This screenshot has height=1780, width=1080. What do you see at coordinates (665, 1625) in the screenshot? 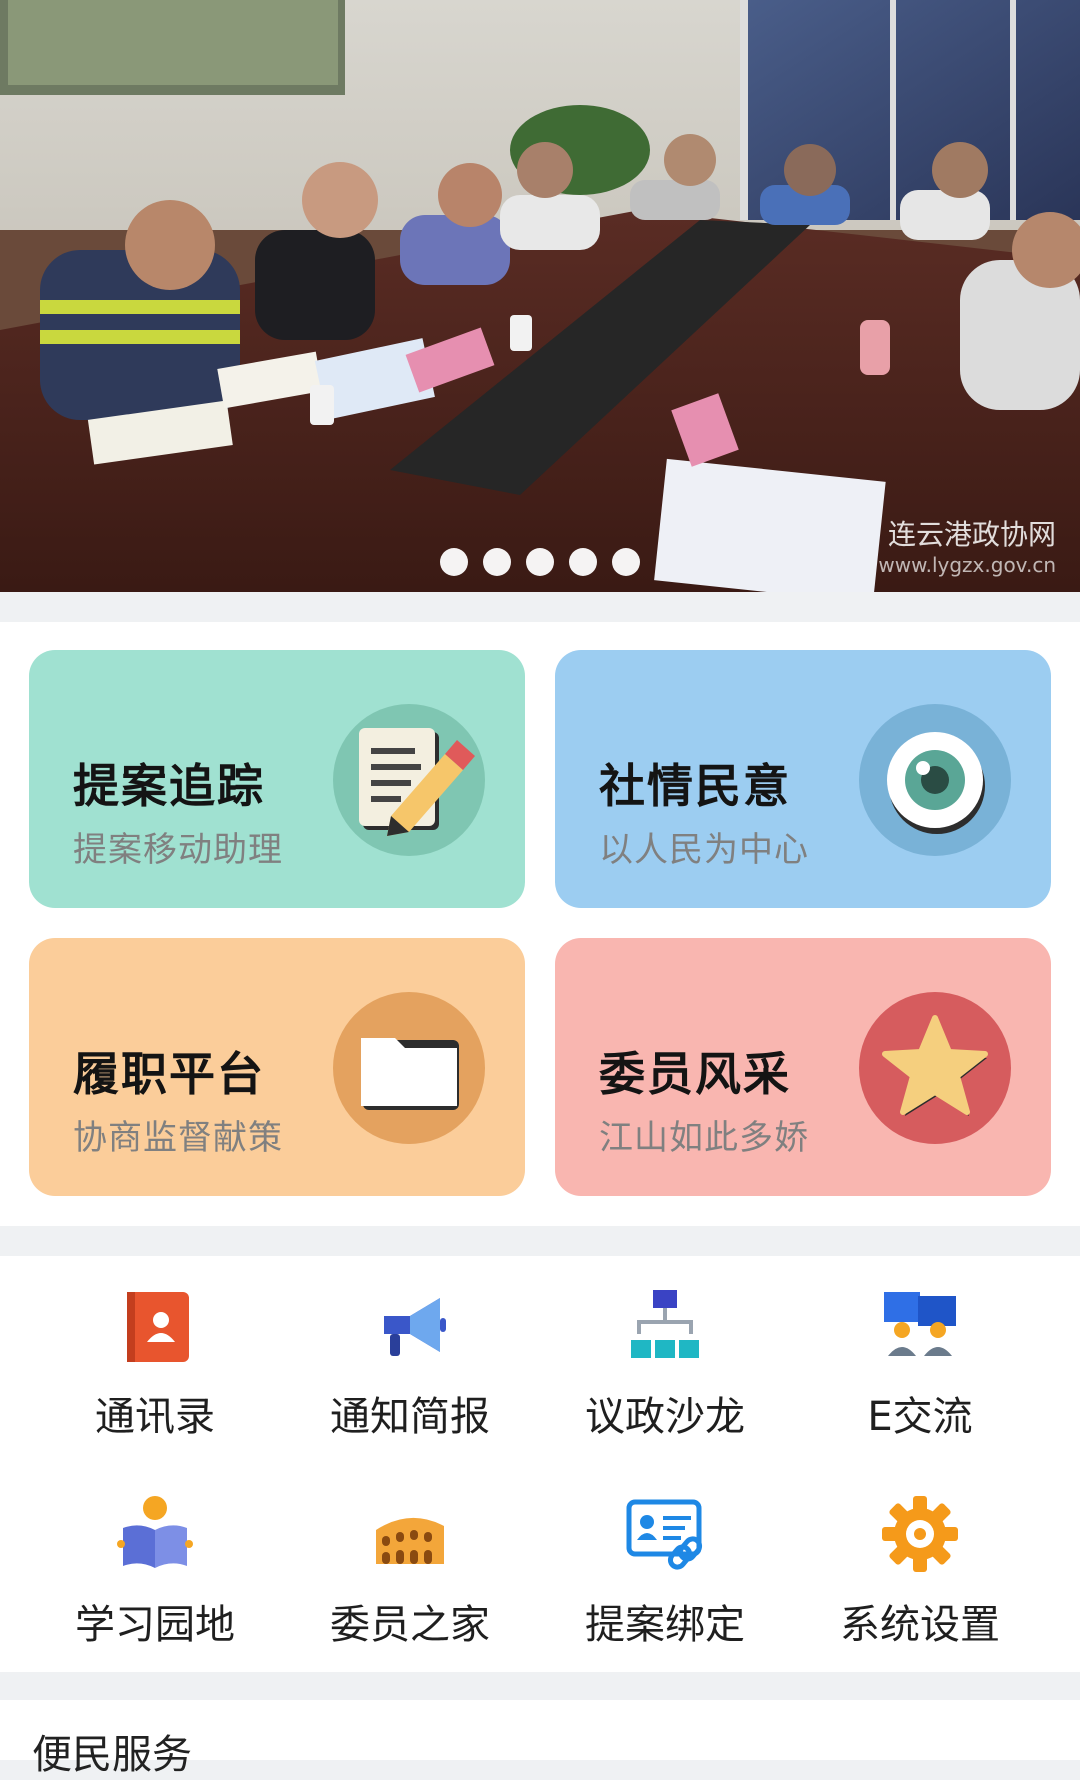
I see `grid-item-label: 提案绑定` at bounding box center [665, 1625].